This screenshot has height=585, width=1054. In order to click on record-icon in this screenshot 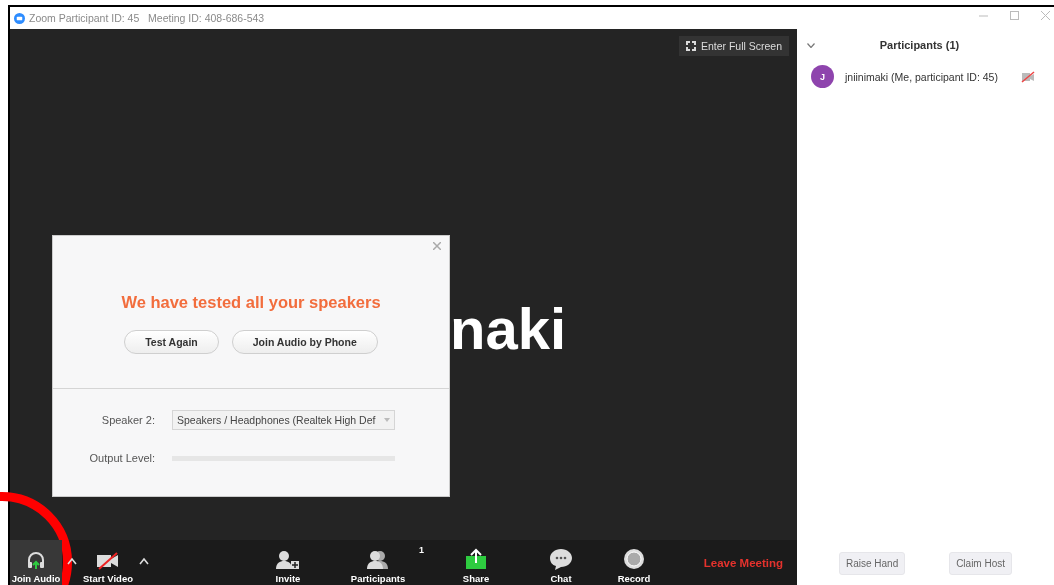, I will do `click(634, 559)`.